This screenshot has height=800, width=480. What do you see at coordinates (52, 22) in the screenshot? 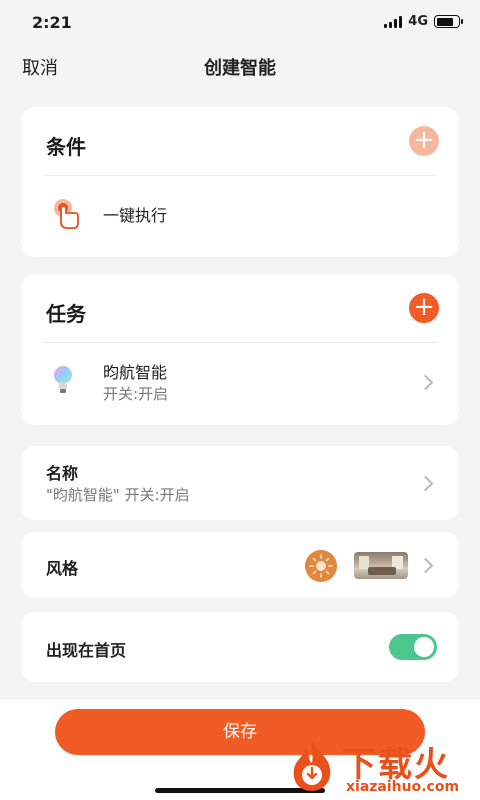
I see `status-time: 2:21` at bounding box center [52, 22].